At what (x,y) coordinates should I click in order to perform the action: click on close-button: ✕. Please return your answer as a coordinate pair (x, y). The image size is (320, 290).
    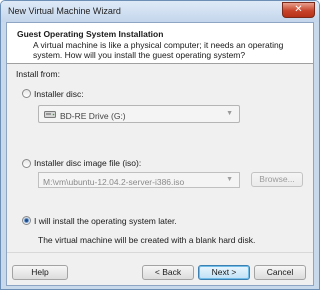
    Looking at the image, I should click on (298, 10).